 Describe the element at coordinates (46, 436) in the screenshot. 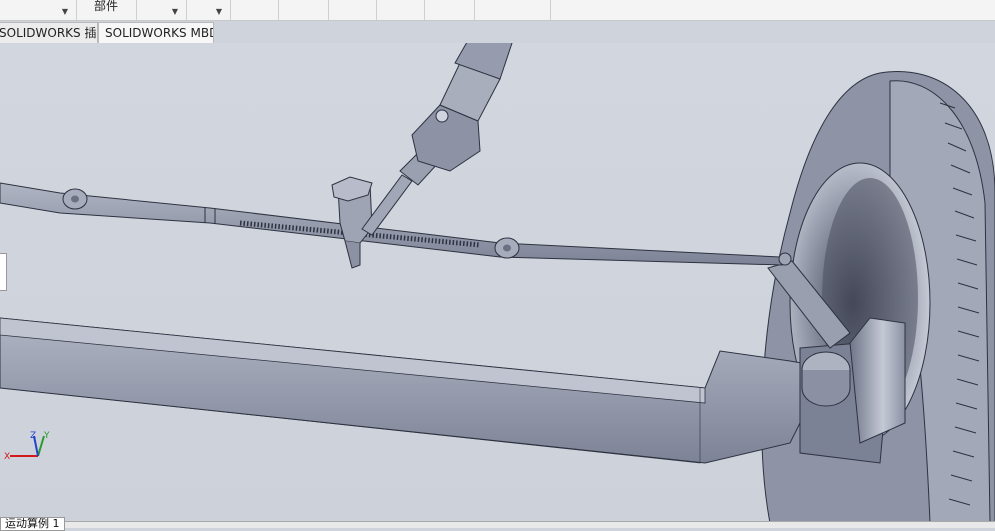

I see `triad-y-label: Y` at that location.